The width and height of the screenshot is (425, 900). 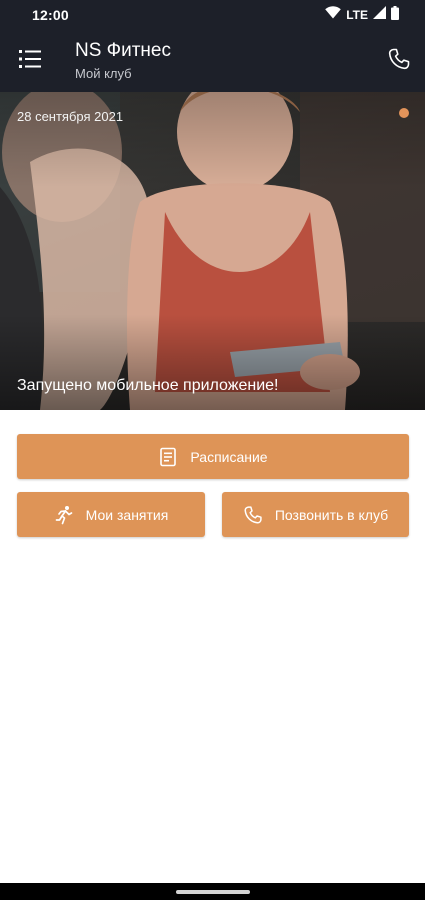 I want to click on menu-button, so click(x=31, y=59).